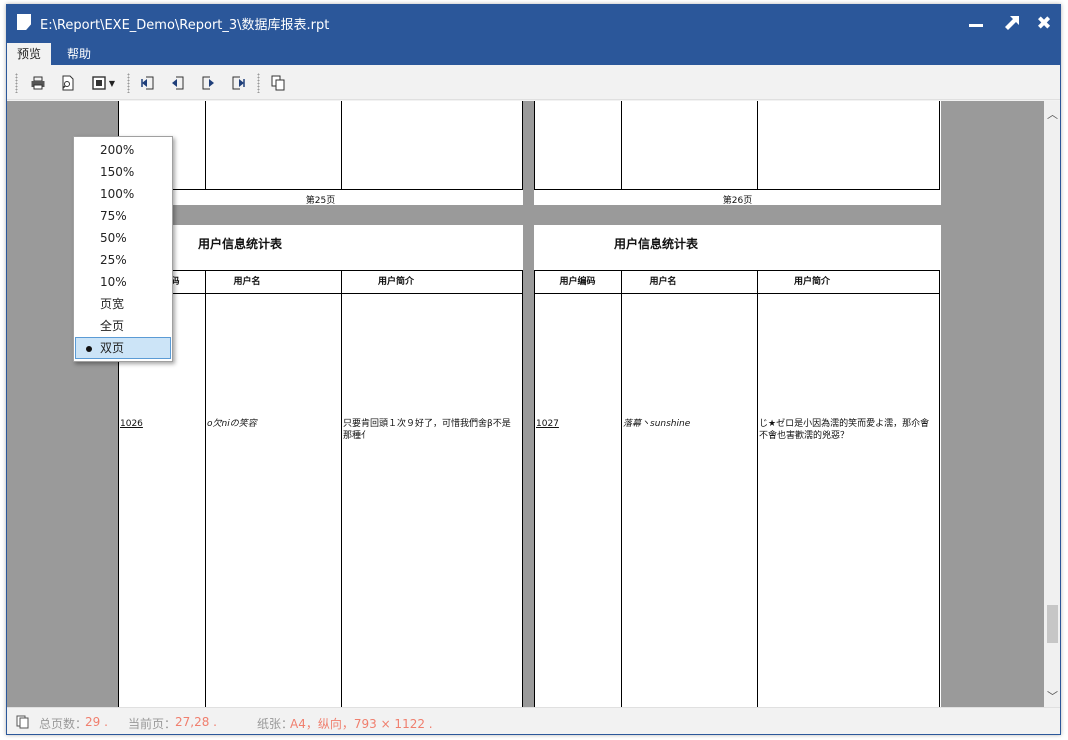 This screenshot has width=1068, height=740. I want to click on printer-icon, so click(38, 83).